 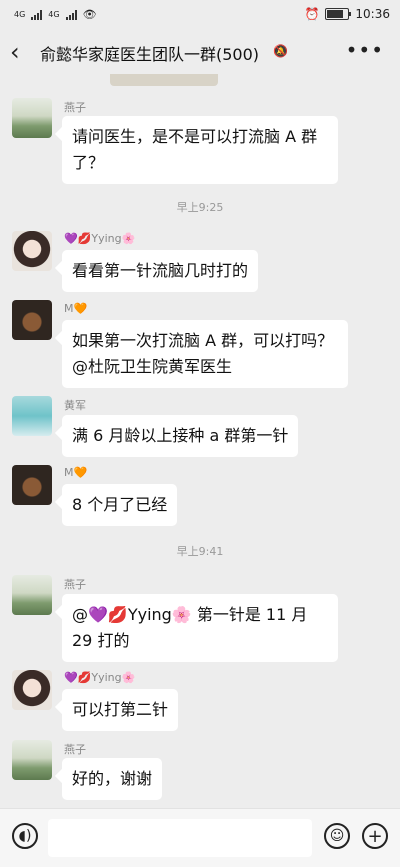 I want to click on eye-icon: 👁, so click(x=89, y=14).